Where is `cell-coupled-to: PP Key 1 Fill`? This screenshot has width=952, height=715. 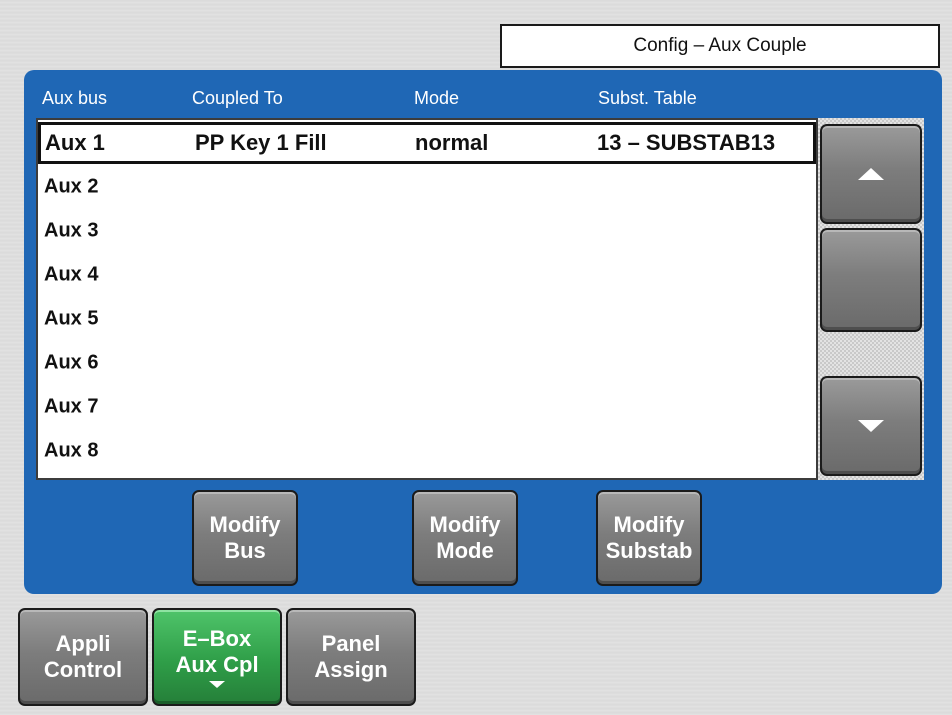 cell-coupled-to: PP Key 1 Fill is located at coordinates (261, 142).